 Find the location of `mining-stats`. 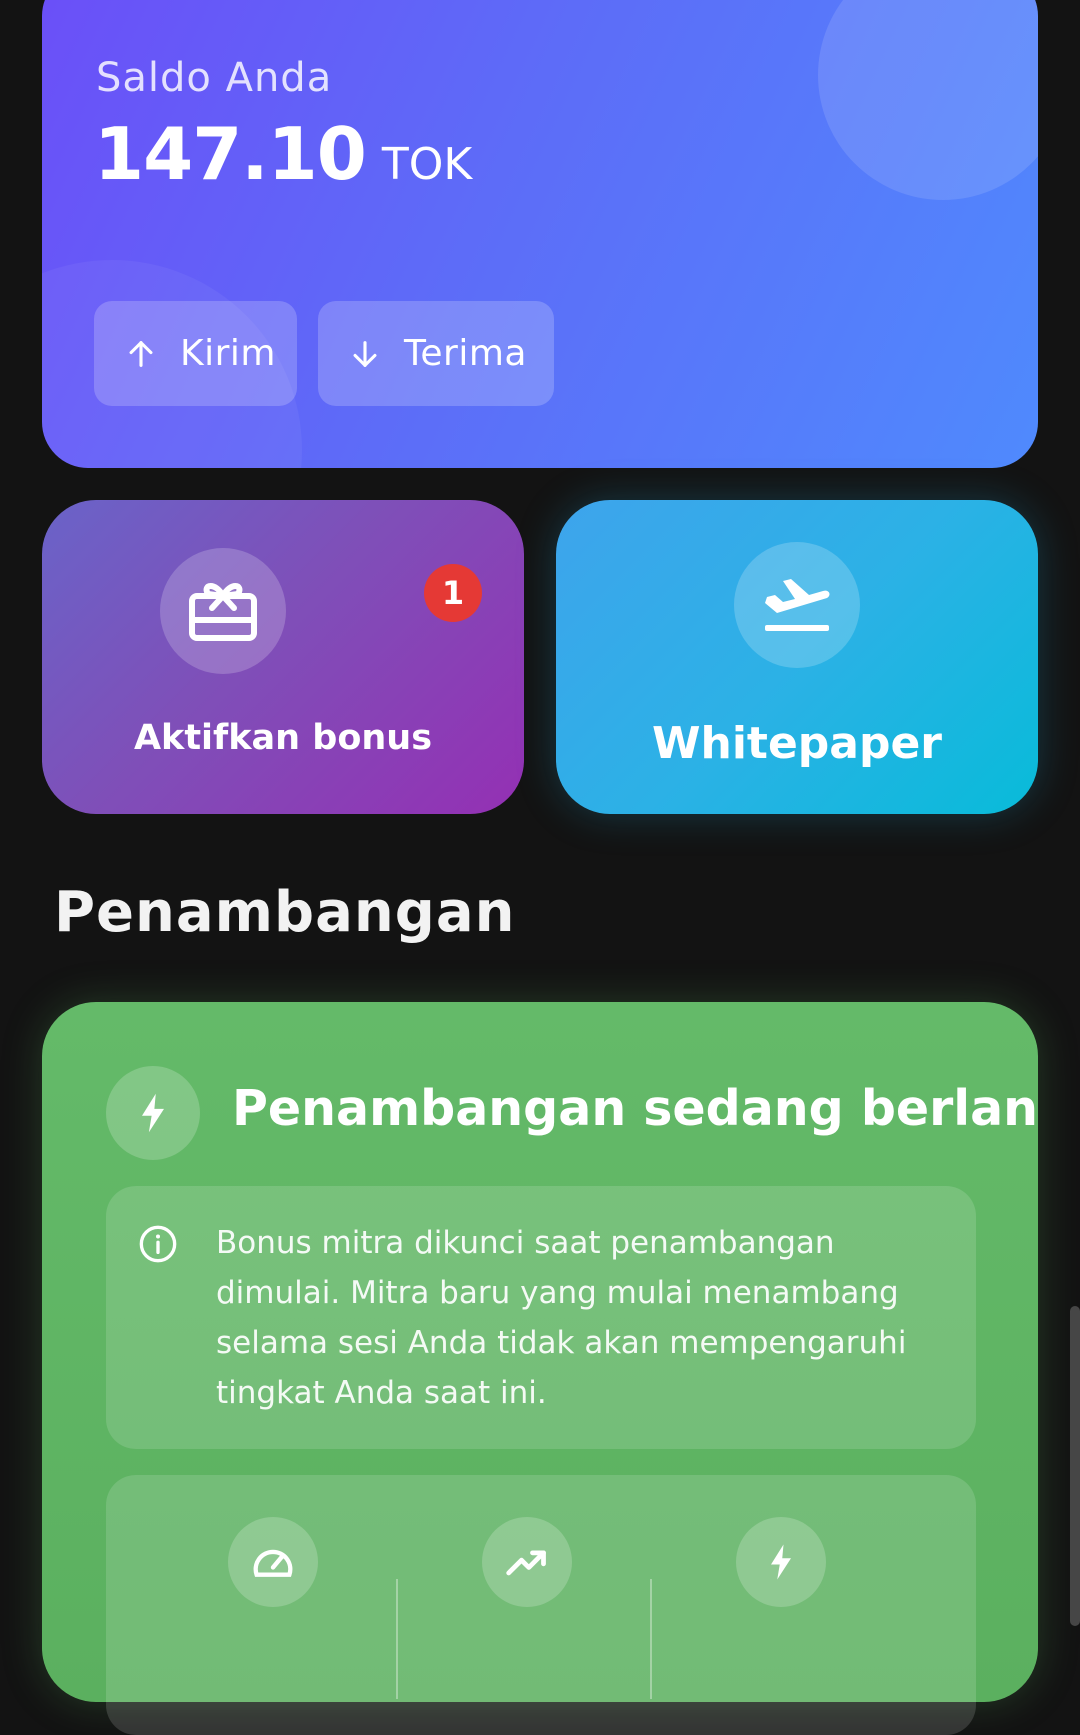

mining-stats is located at coordinates (541, 1605).